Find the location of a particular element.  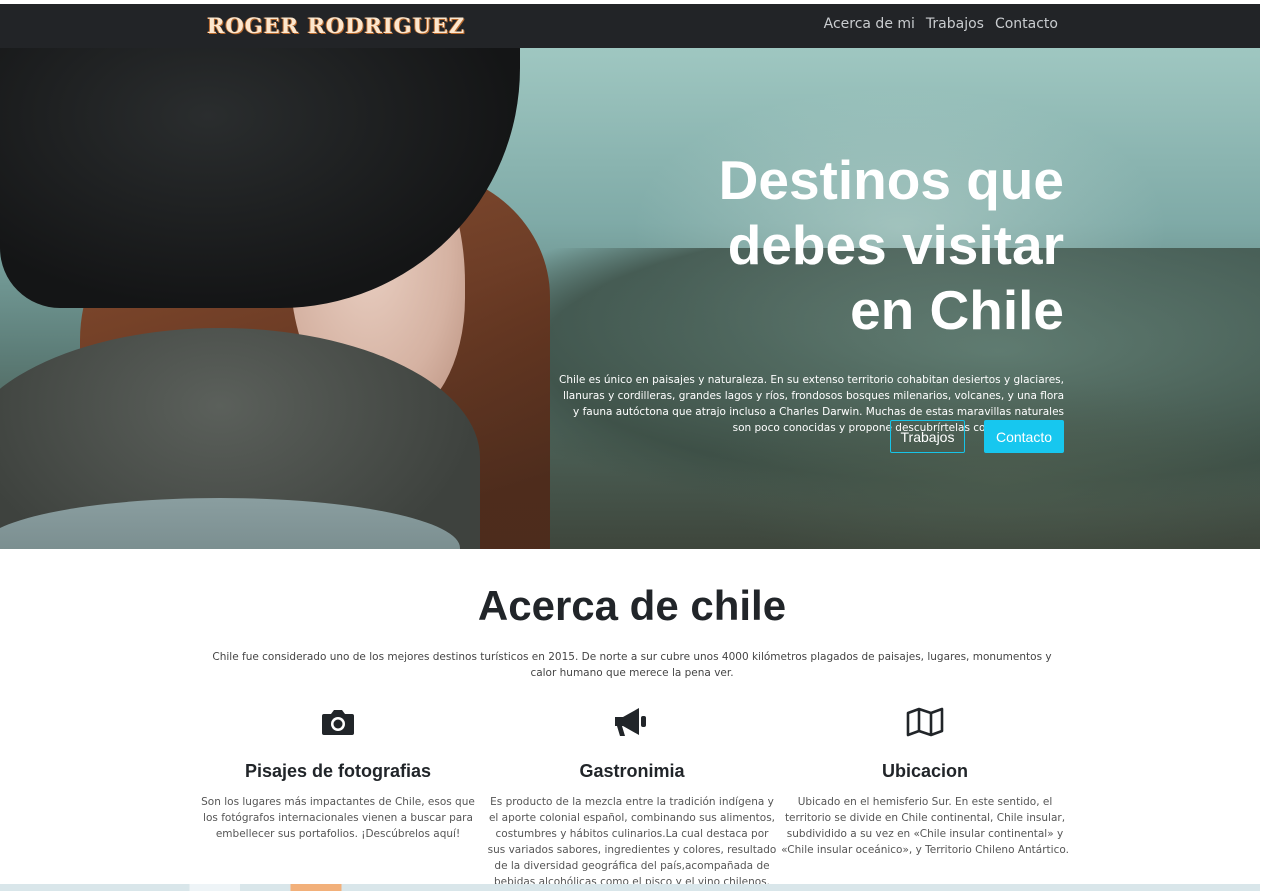

nav-link-trabajos: Trabajos is located at coordinates (955, 24).